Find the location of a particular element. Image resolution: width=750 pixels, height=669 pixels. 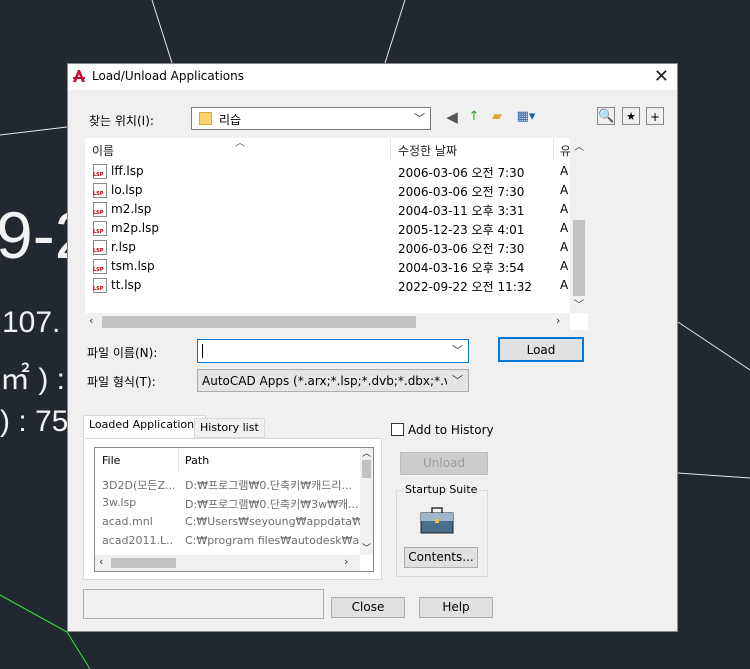

vertical-scrollbar: ︿ ﹀ is located at coordinates (579, 225).